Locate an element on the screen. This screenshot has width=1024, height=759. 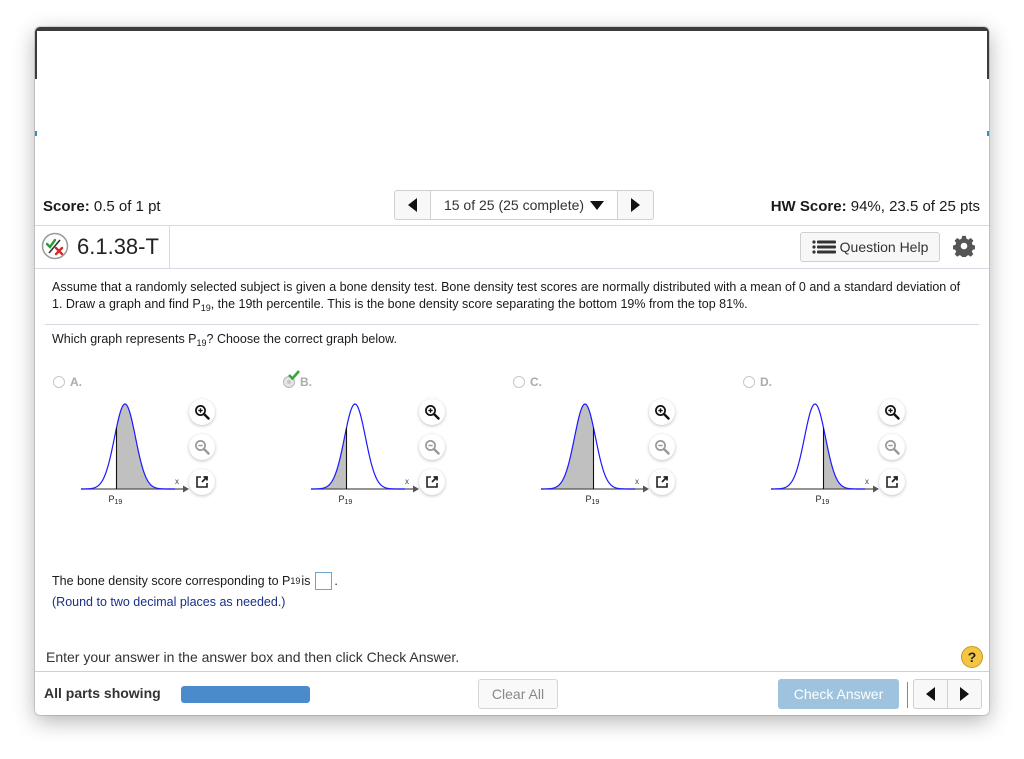
parts-progress-bar is located at coordinates (245, 694).